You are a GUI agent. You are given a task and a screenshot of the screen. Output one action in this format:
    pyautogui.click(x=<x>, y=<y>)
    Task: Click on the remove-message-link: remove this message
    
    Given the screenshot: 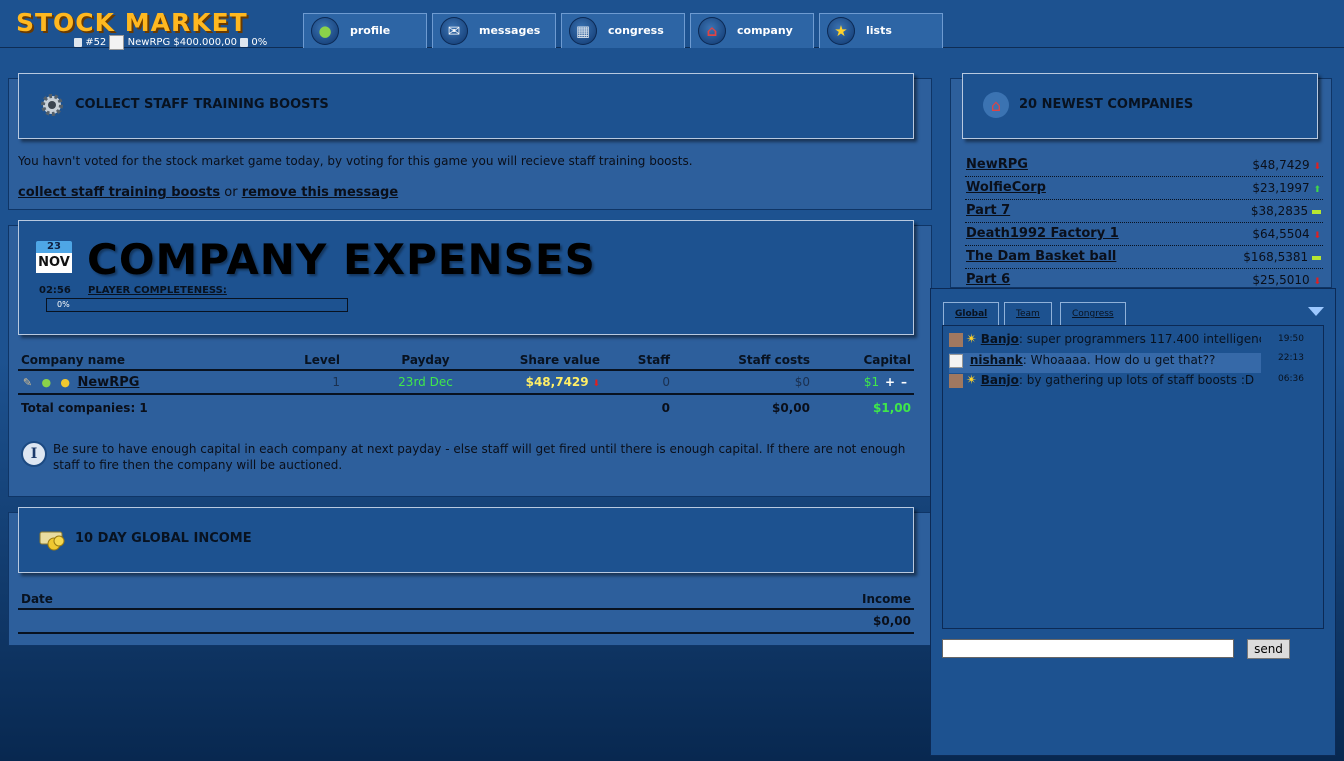 What is the action you would take?
    pyautogui.click(x=320, y=192)
    